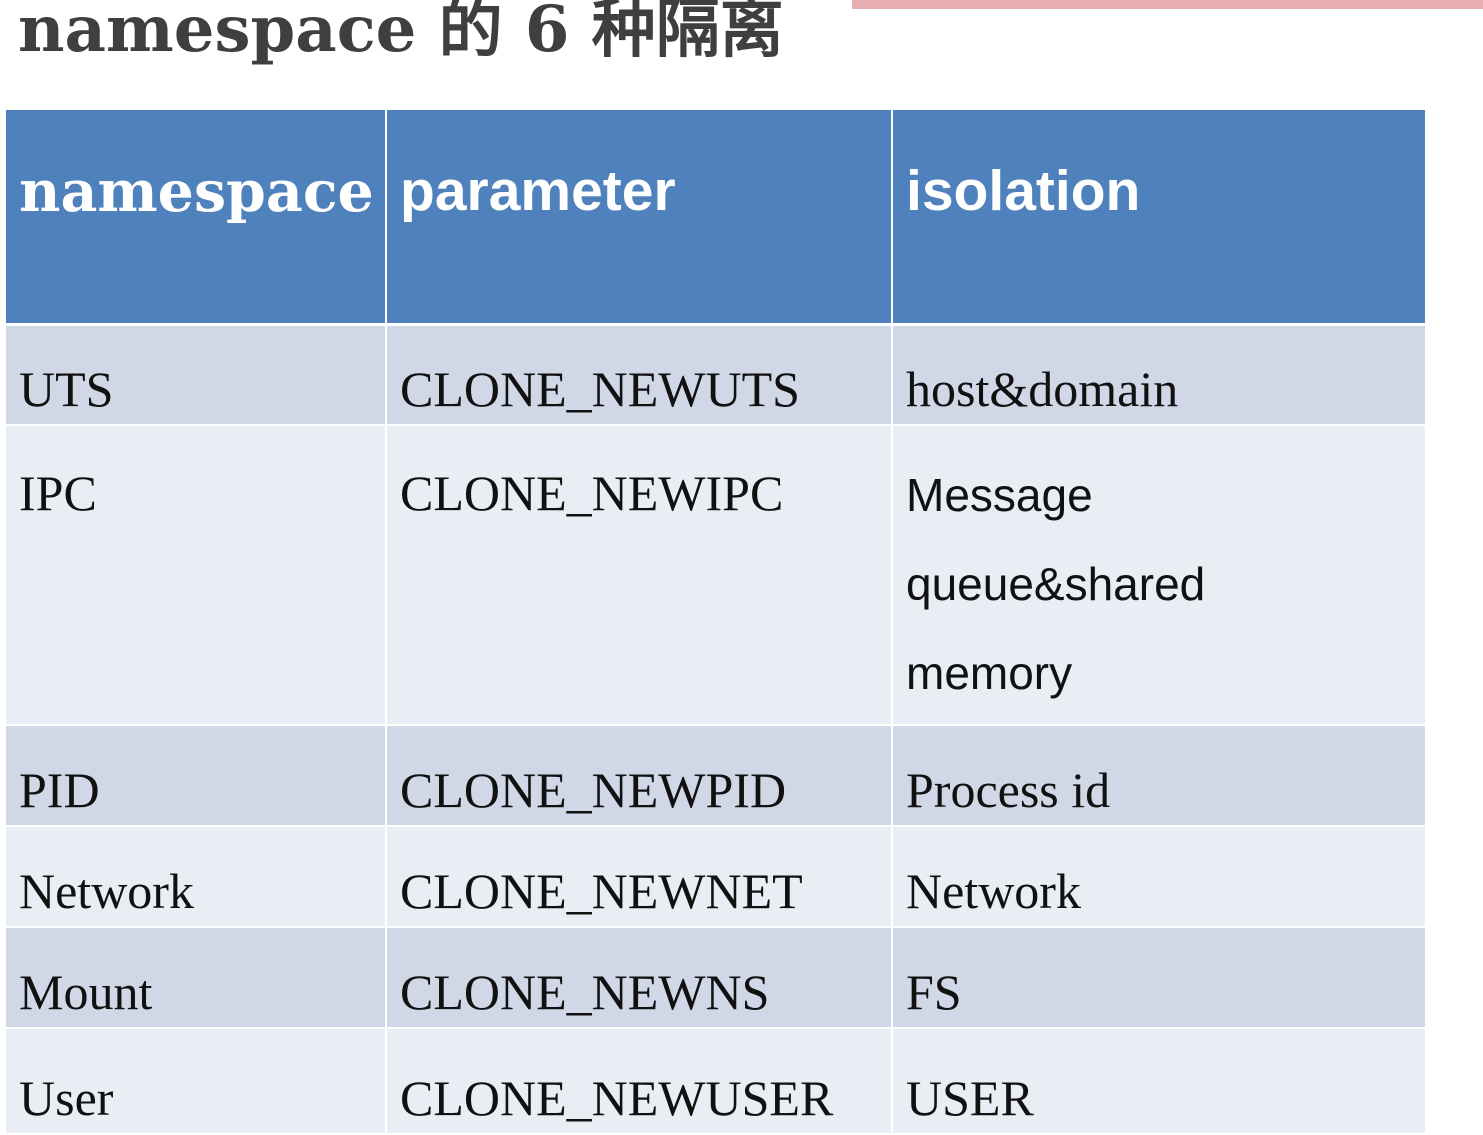  I want to click on isolation-cell: USER, so click(1158, 1081).